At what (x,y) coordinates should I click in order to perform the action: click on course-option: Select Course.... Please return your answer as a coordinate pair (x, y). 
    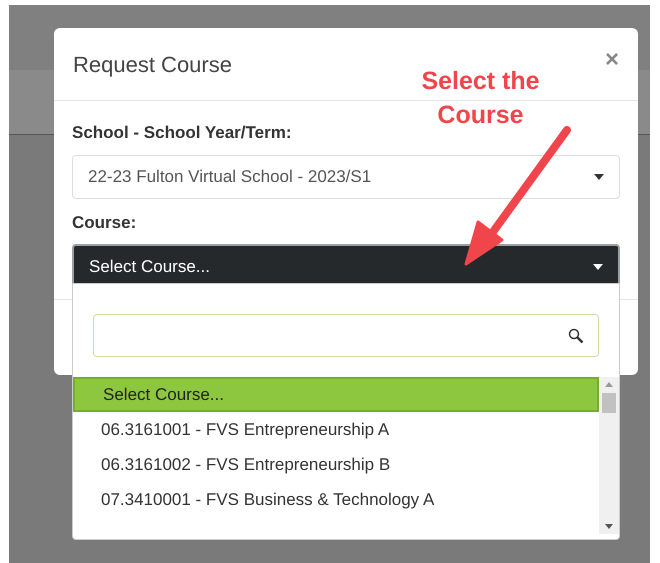
    Looking at the image, I should click on (336, 394).